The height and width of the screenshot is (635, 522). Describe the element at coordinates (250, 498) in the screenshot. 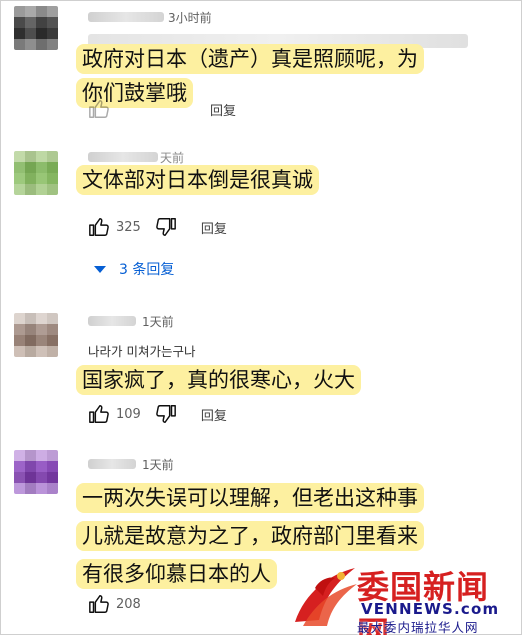

I see `translation-line: 一两次失误可以理解，但老出这种事` at that location.